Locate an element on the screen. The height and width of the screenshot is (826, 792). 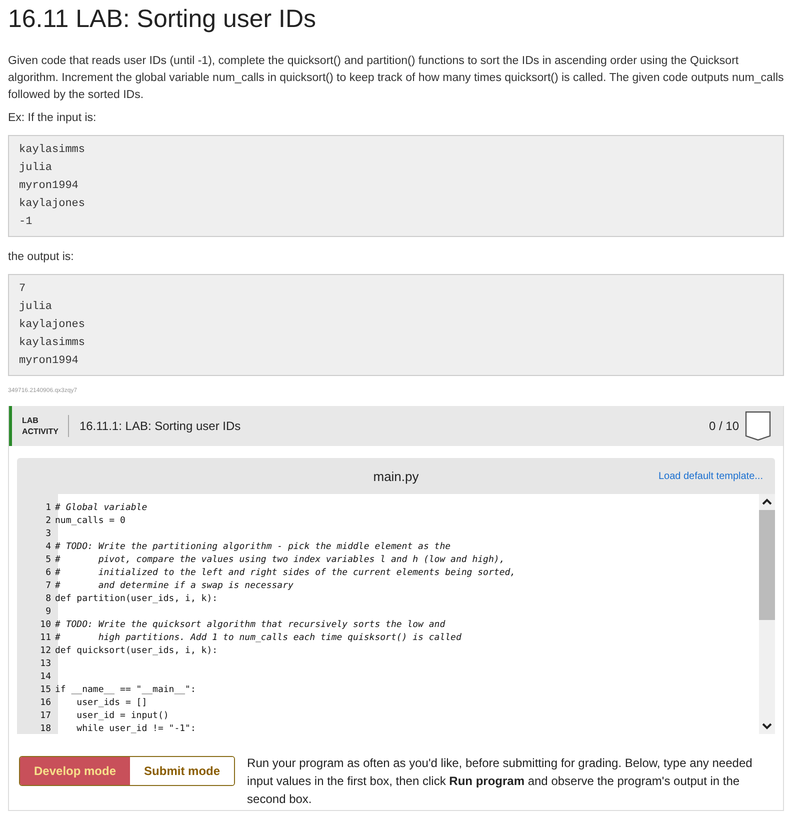
code-comment: # initialized to the left and right sides of the current elements being sorted, is located at coordinates (285, 573).